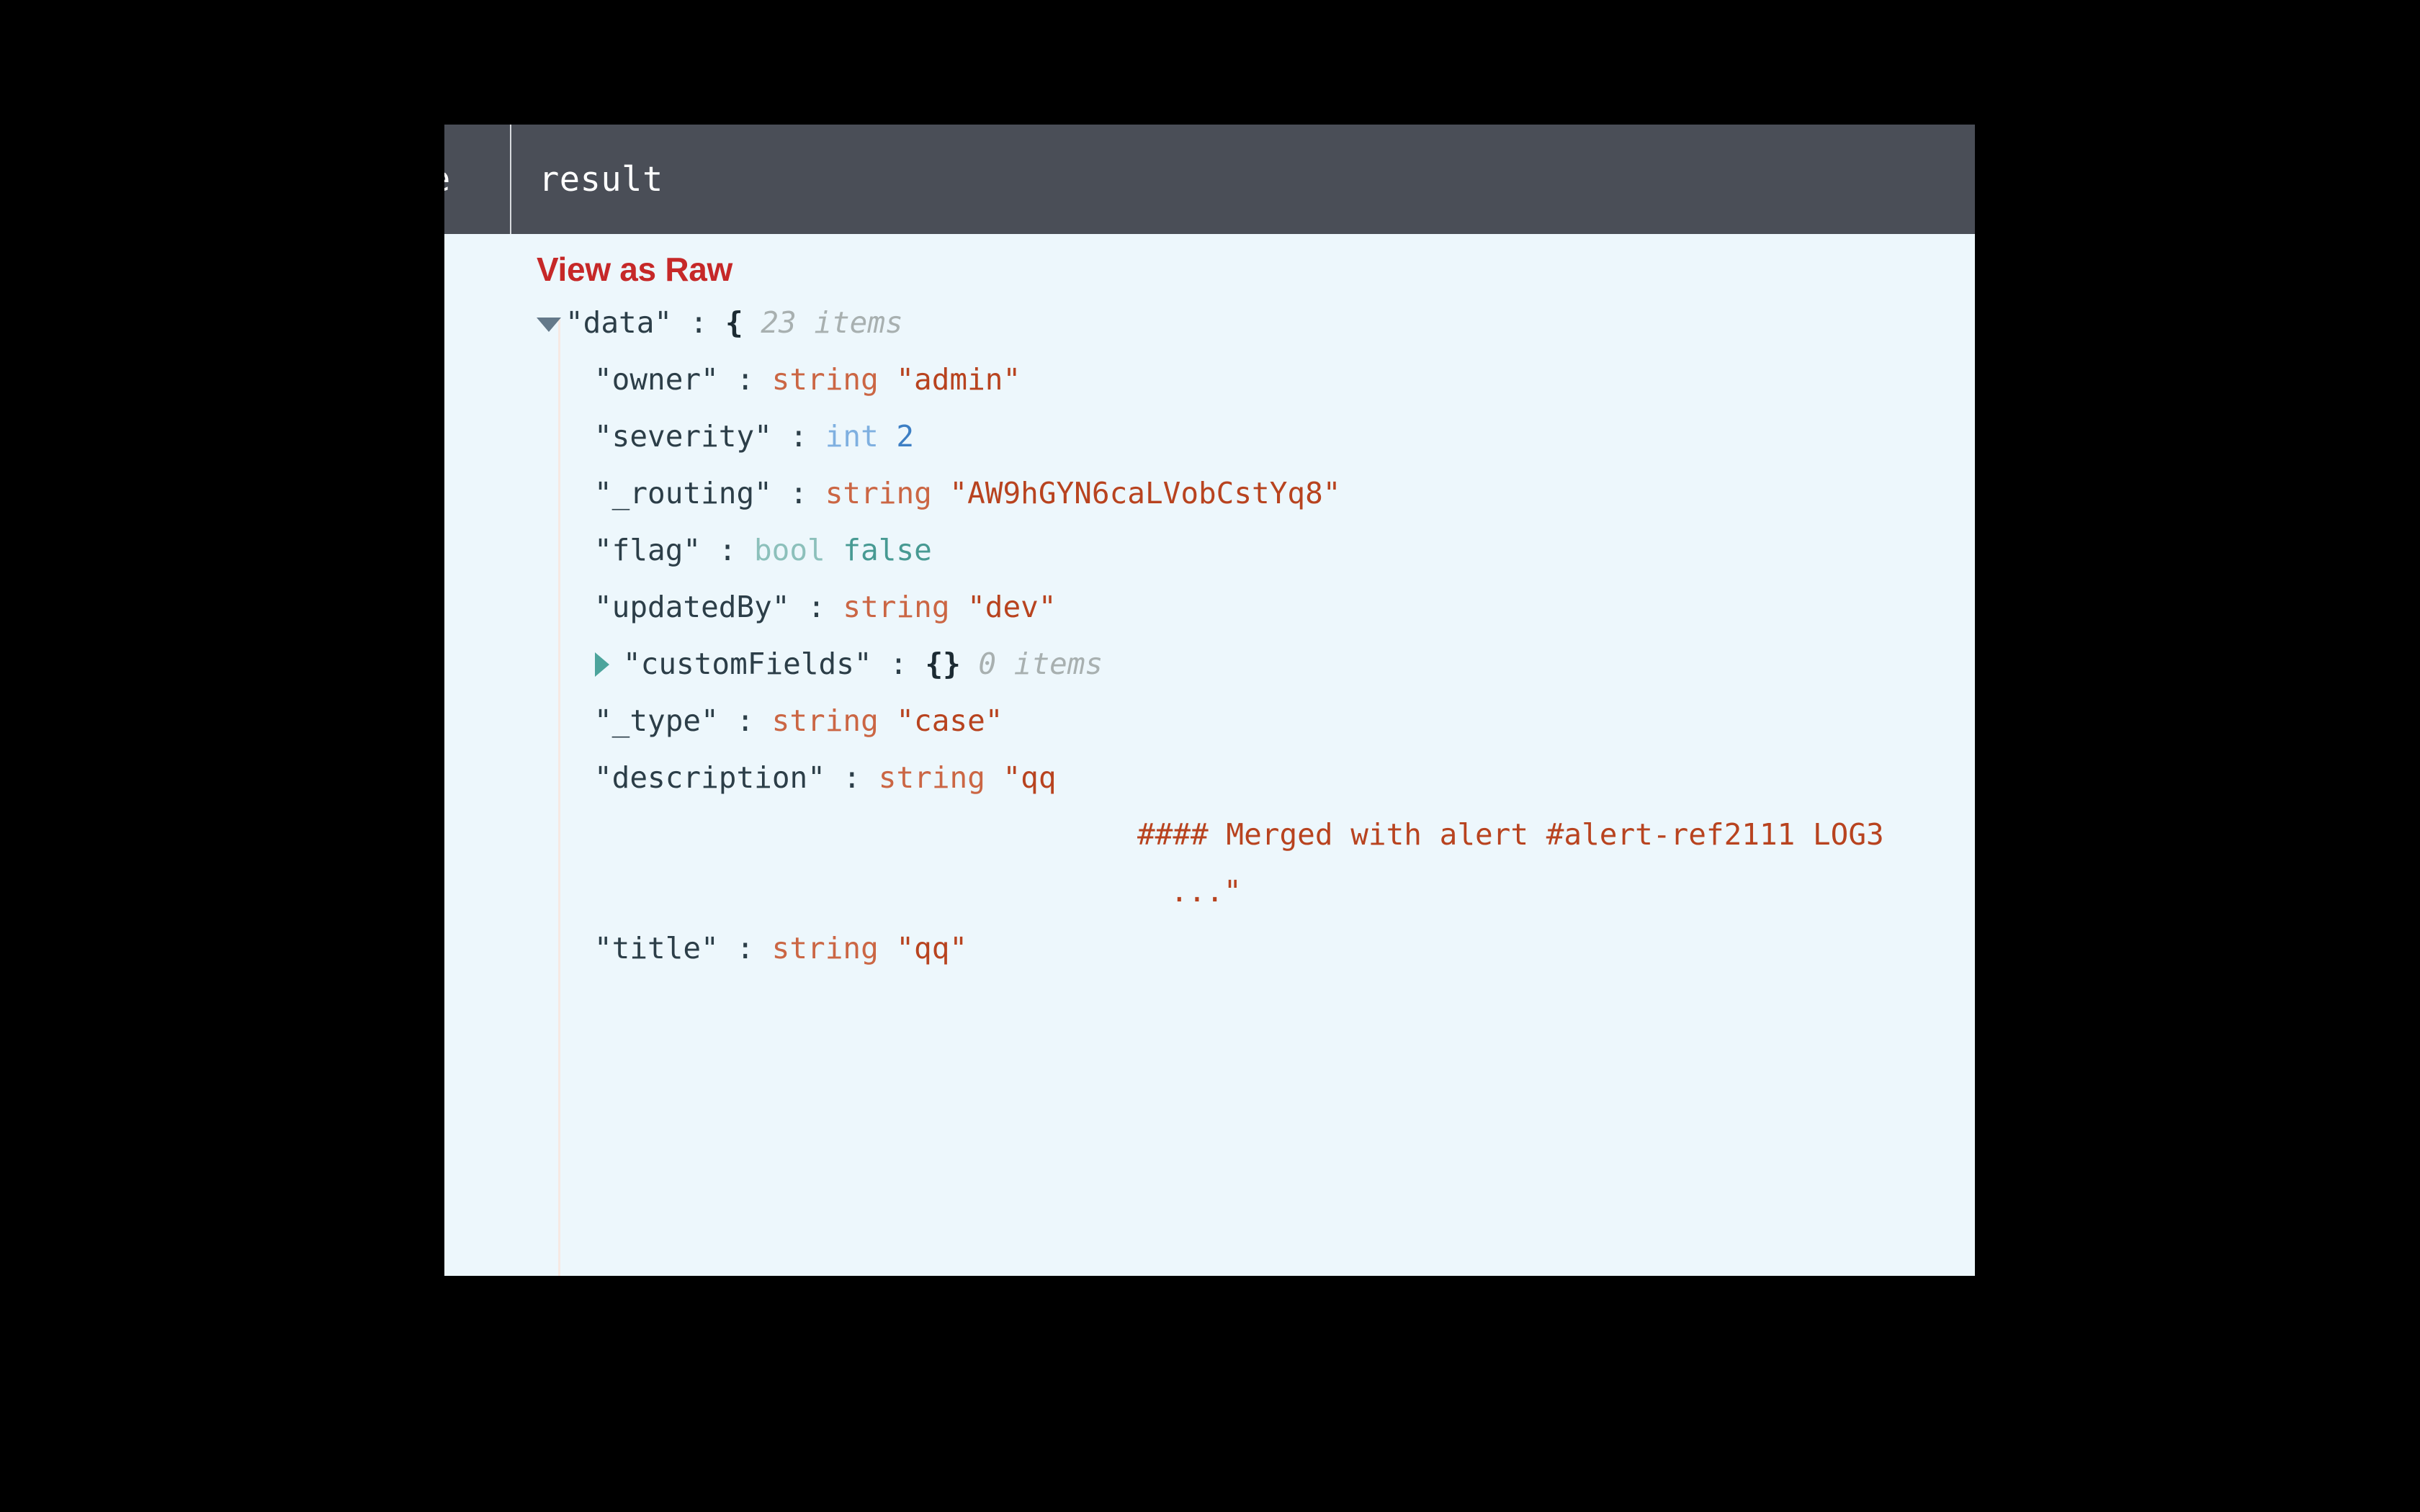 The image size is (2420, 1512). I want to click on tab-truncated: e, so click(477, 179).